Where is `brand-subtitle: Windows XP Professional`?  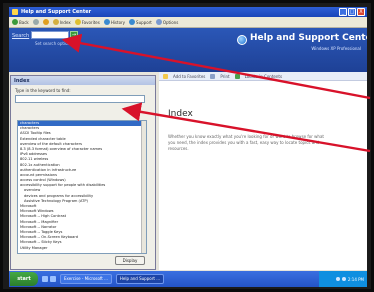 brand-subtitle: Windows XP Professional is located at coordinates (336, 48).